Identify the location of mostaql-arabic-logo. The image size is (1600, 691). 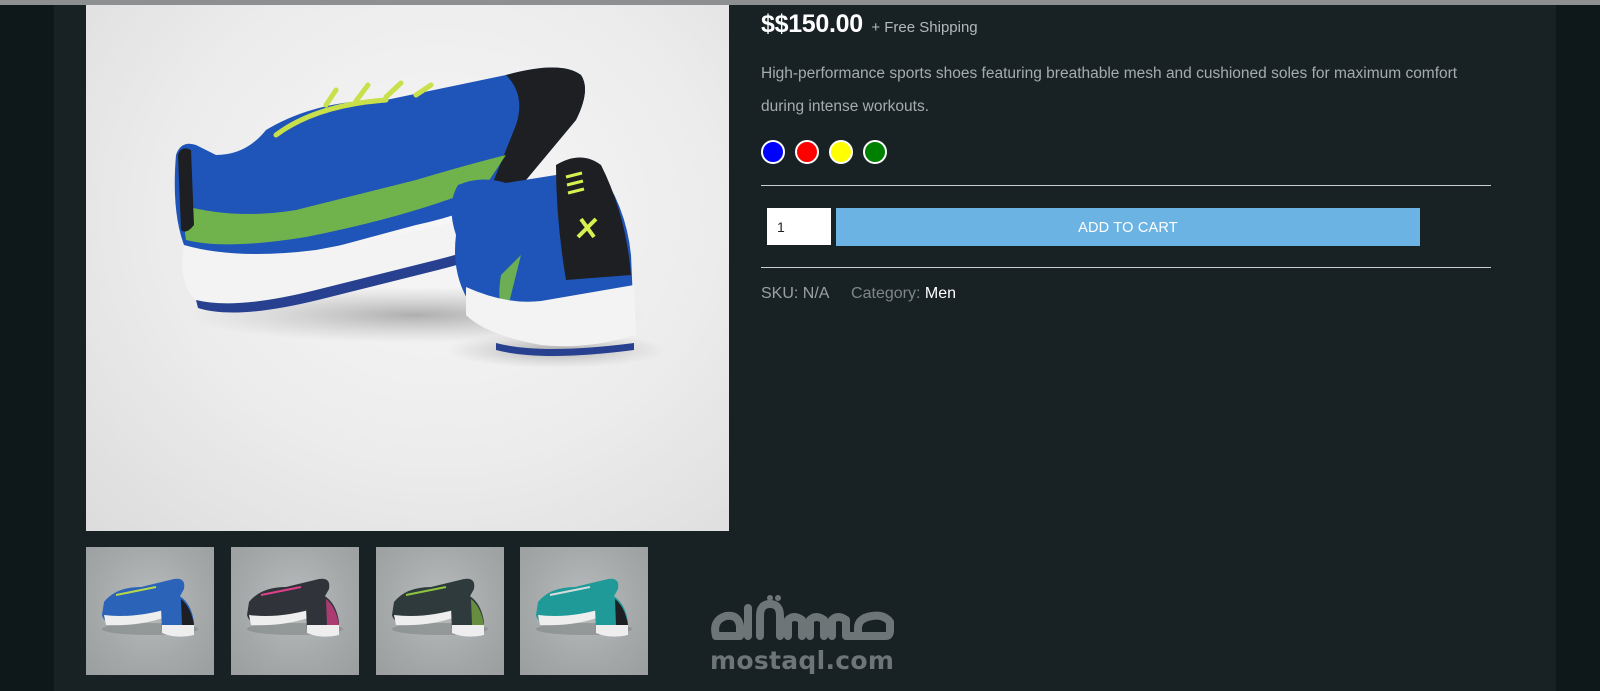
(802, 617).